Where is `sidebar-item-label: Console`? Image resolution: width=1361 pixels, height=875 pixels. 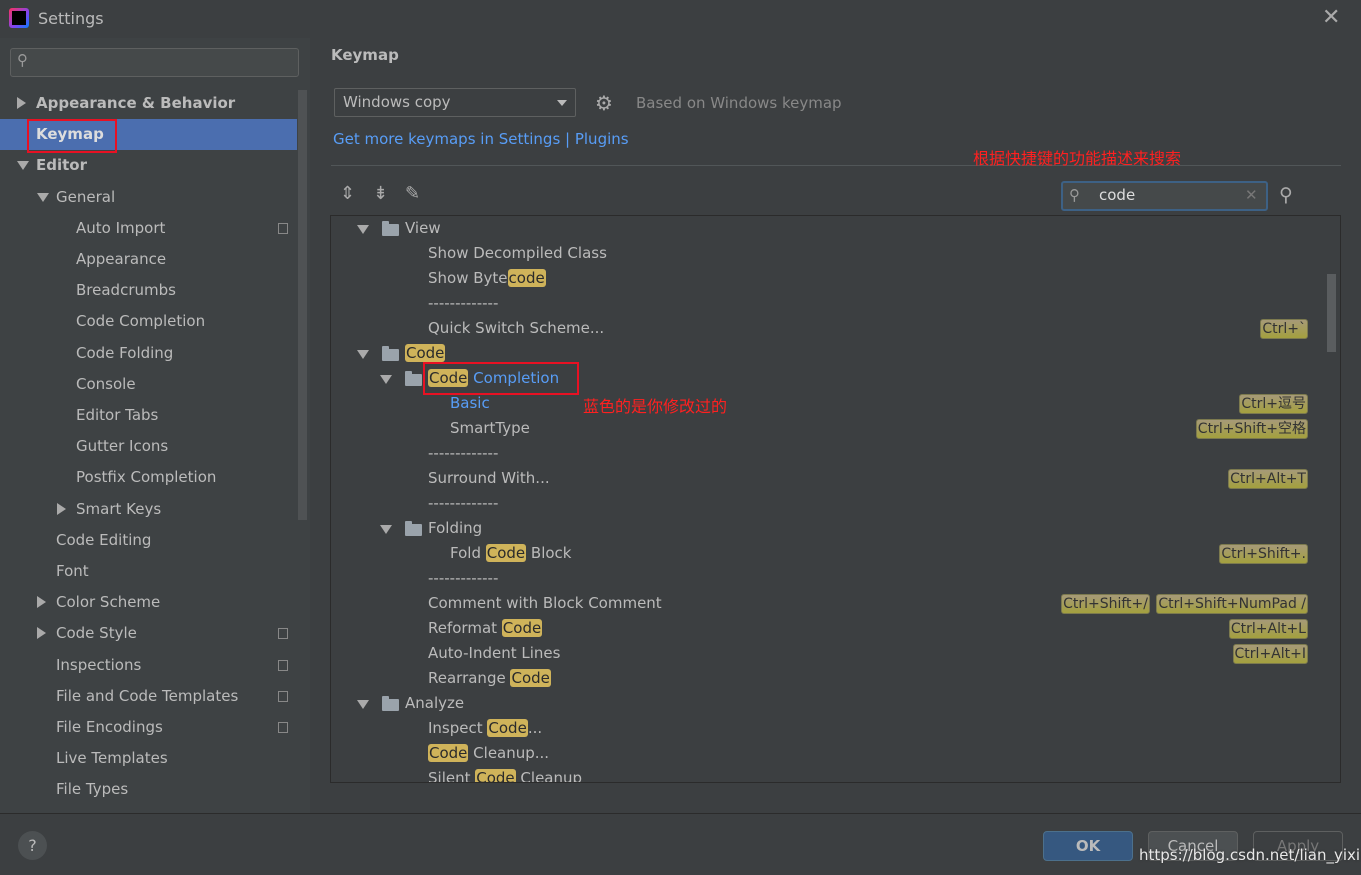 sidebar-item-label: Console is located at coordinates (106, 383).